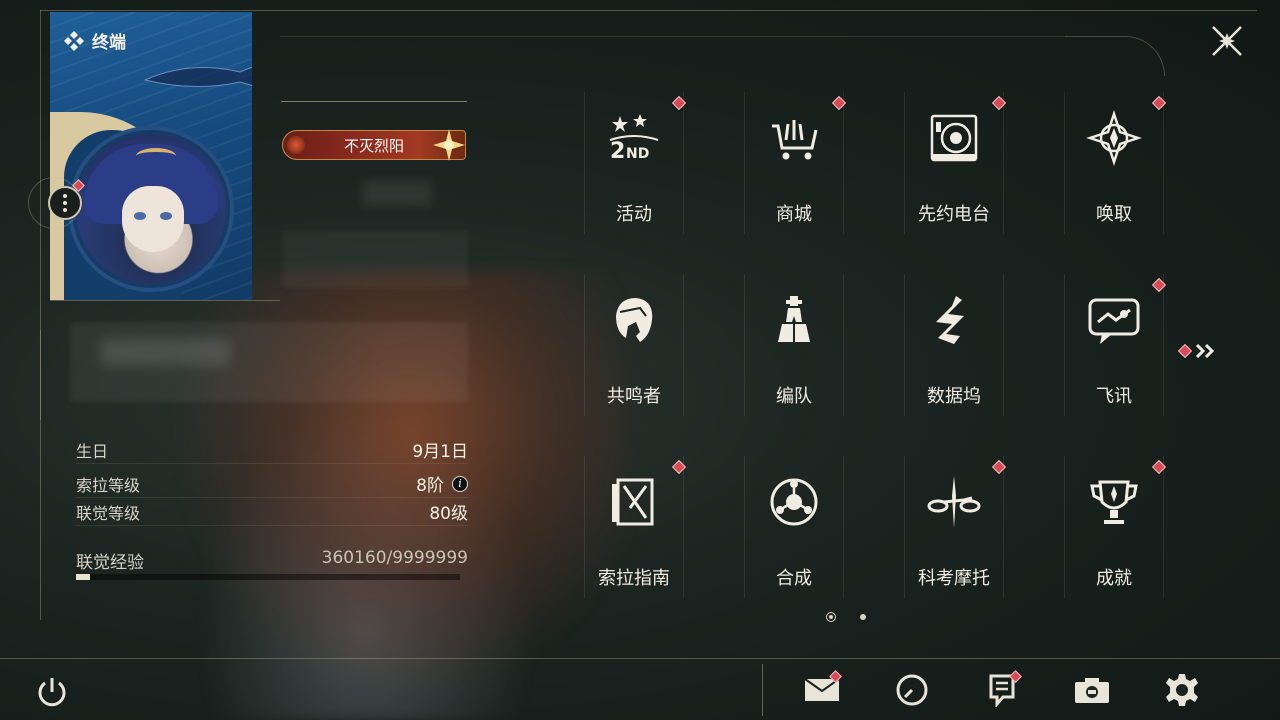 This screenshot has height=720, width=1280. I want to click on menu-item-guide: 索拉指南, so click(635, 527).